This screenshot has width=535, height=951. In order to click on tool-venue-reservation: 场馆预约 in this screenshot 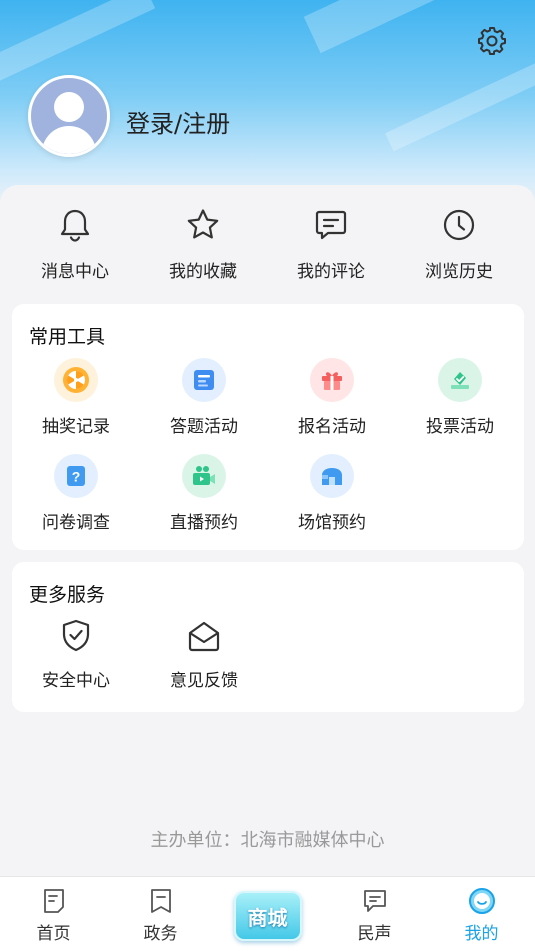, I will do `click(332, 493)`.